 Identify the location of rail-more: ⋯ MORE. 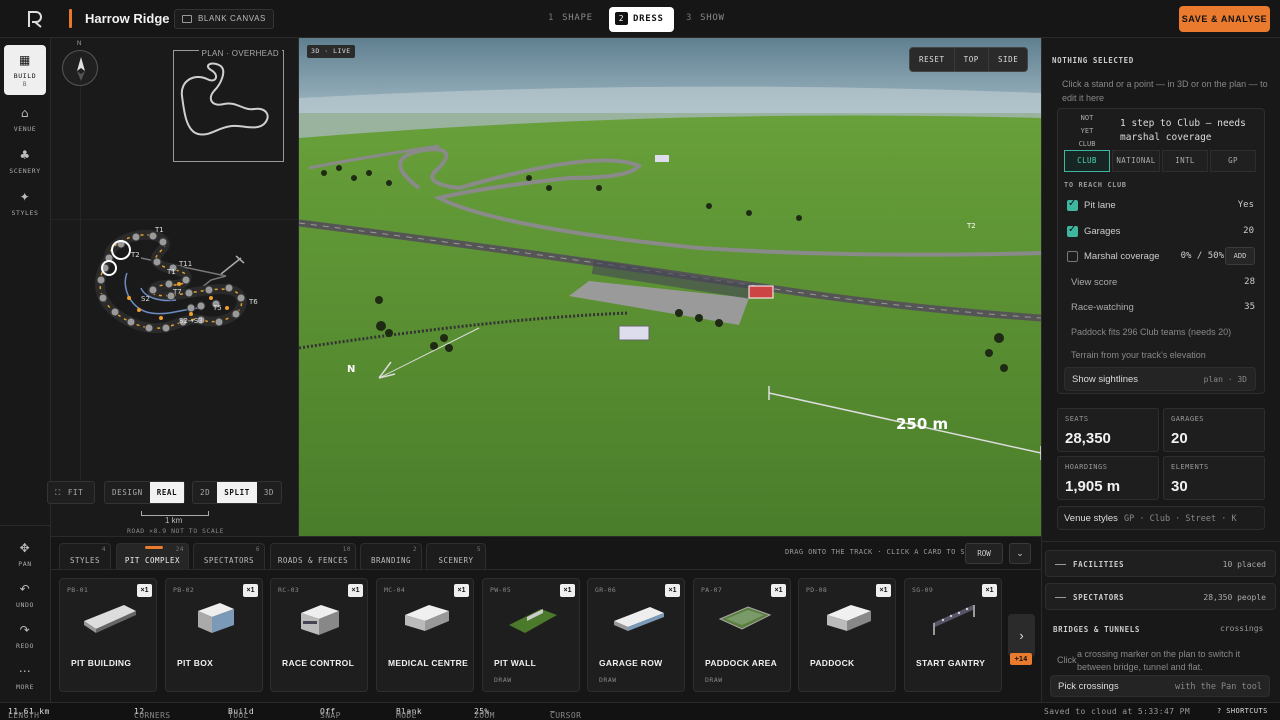
(25, 681).